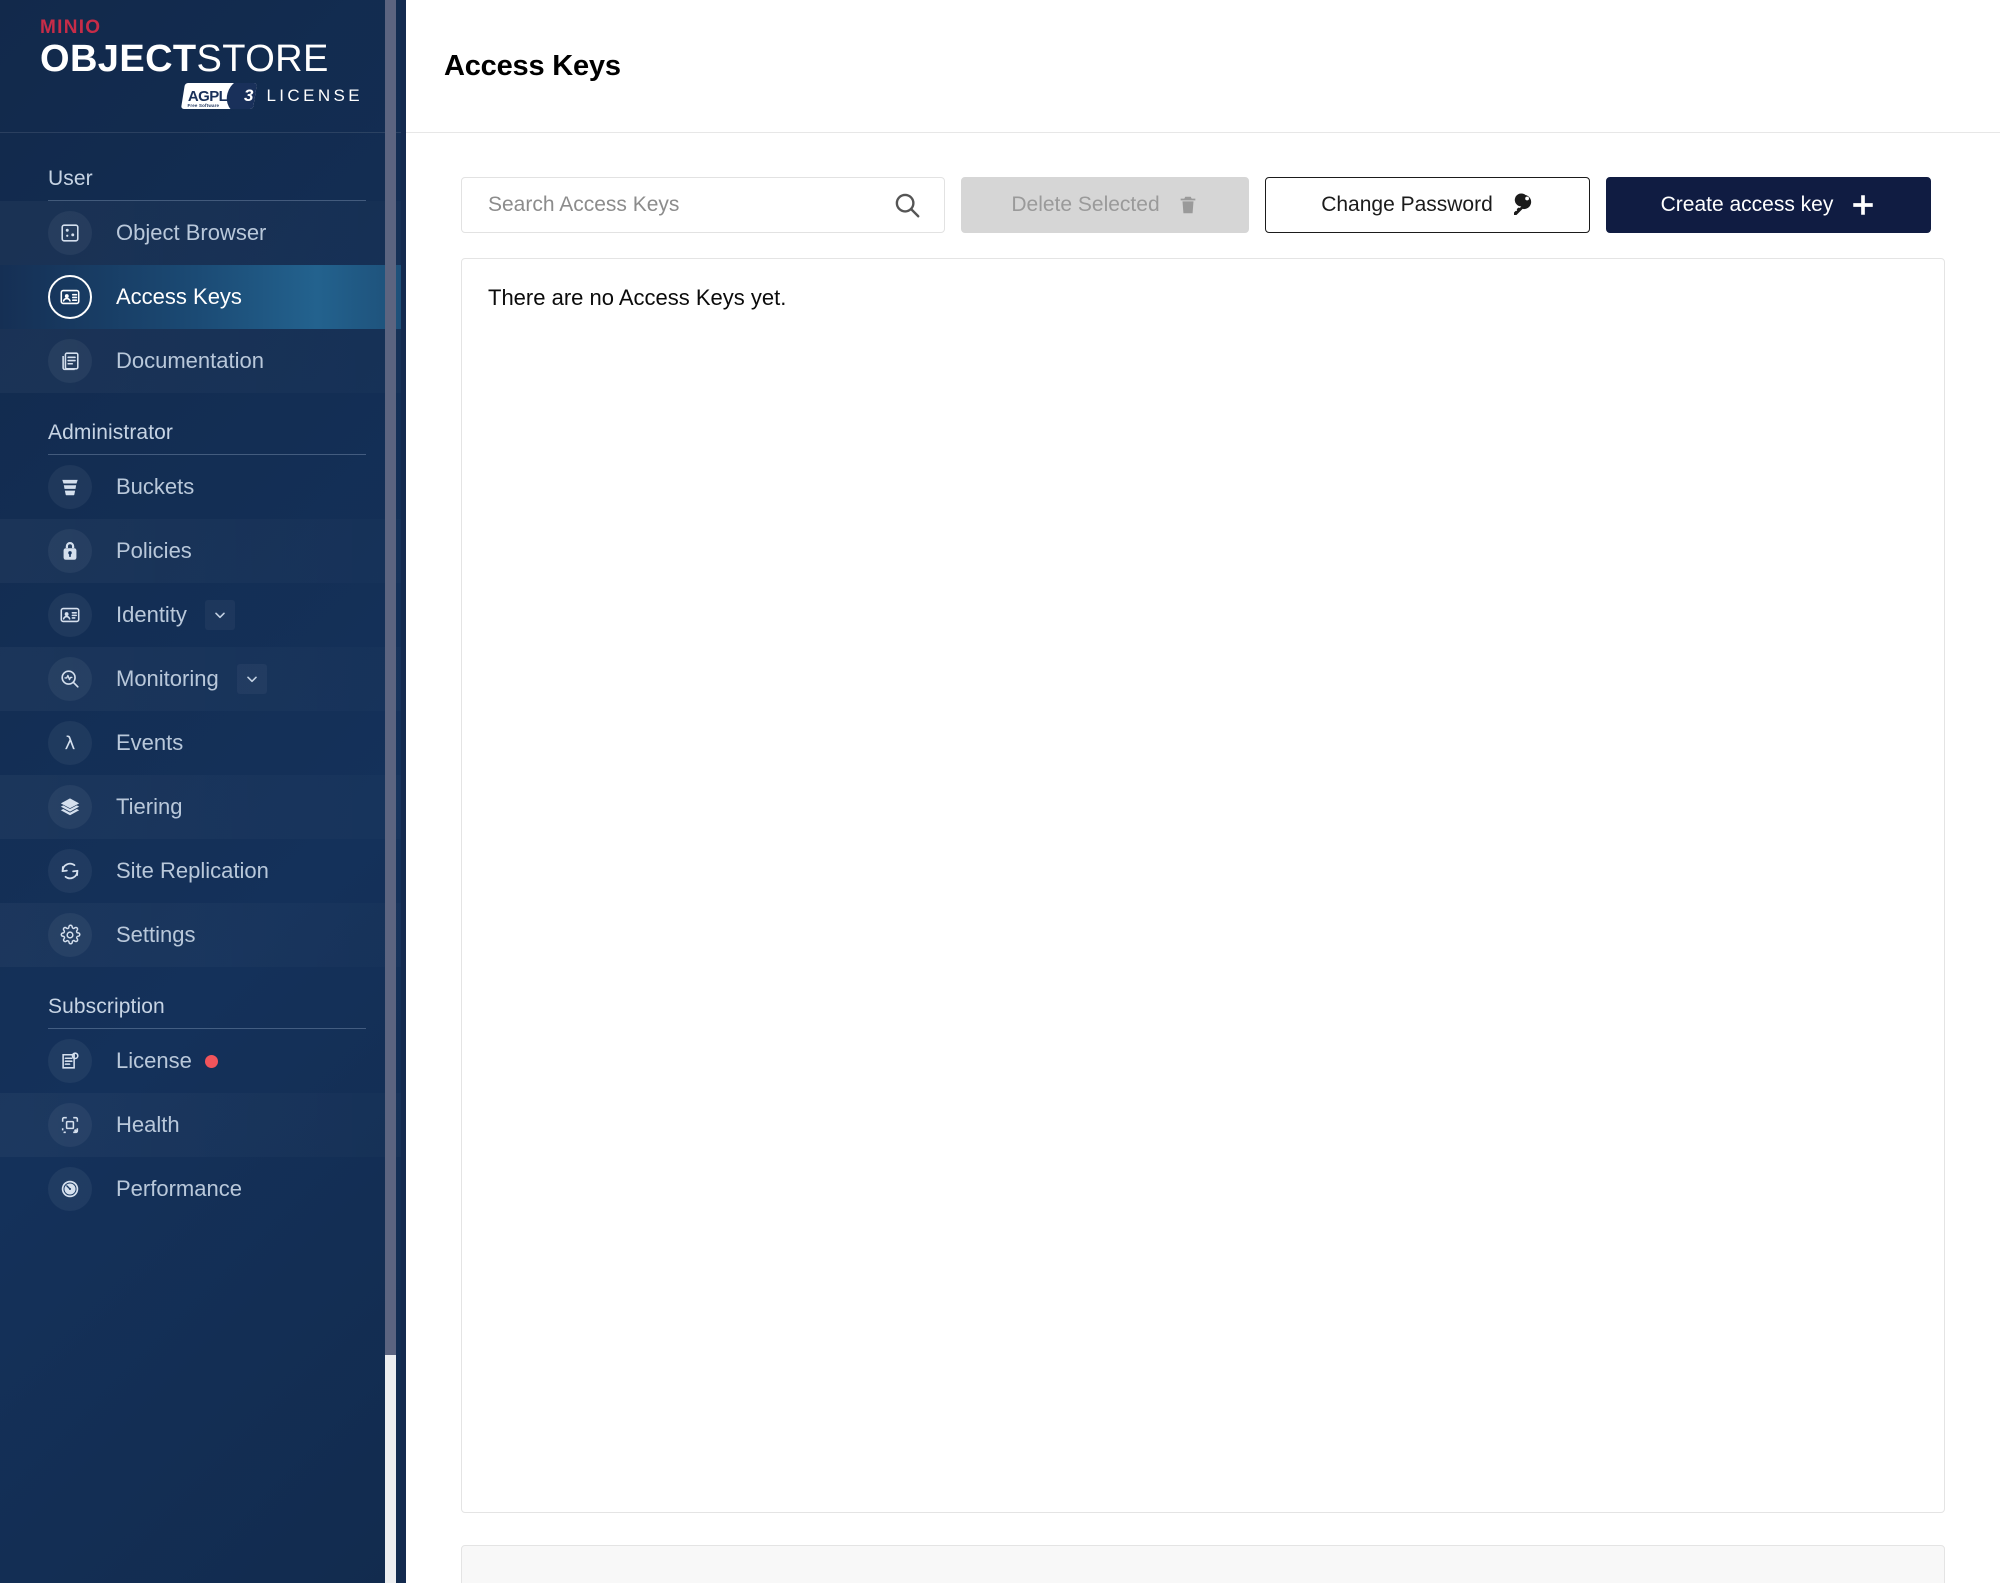 This screenshot has width=2000, height=1583. What do you see at coordinates (211, 1061) in the screenshot?
I see `notification-dot` at bounding box center [211, 1061].